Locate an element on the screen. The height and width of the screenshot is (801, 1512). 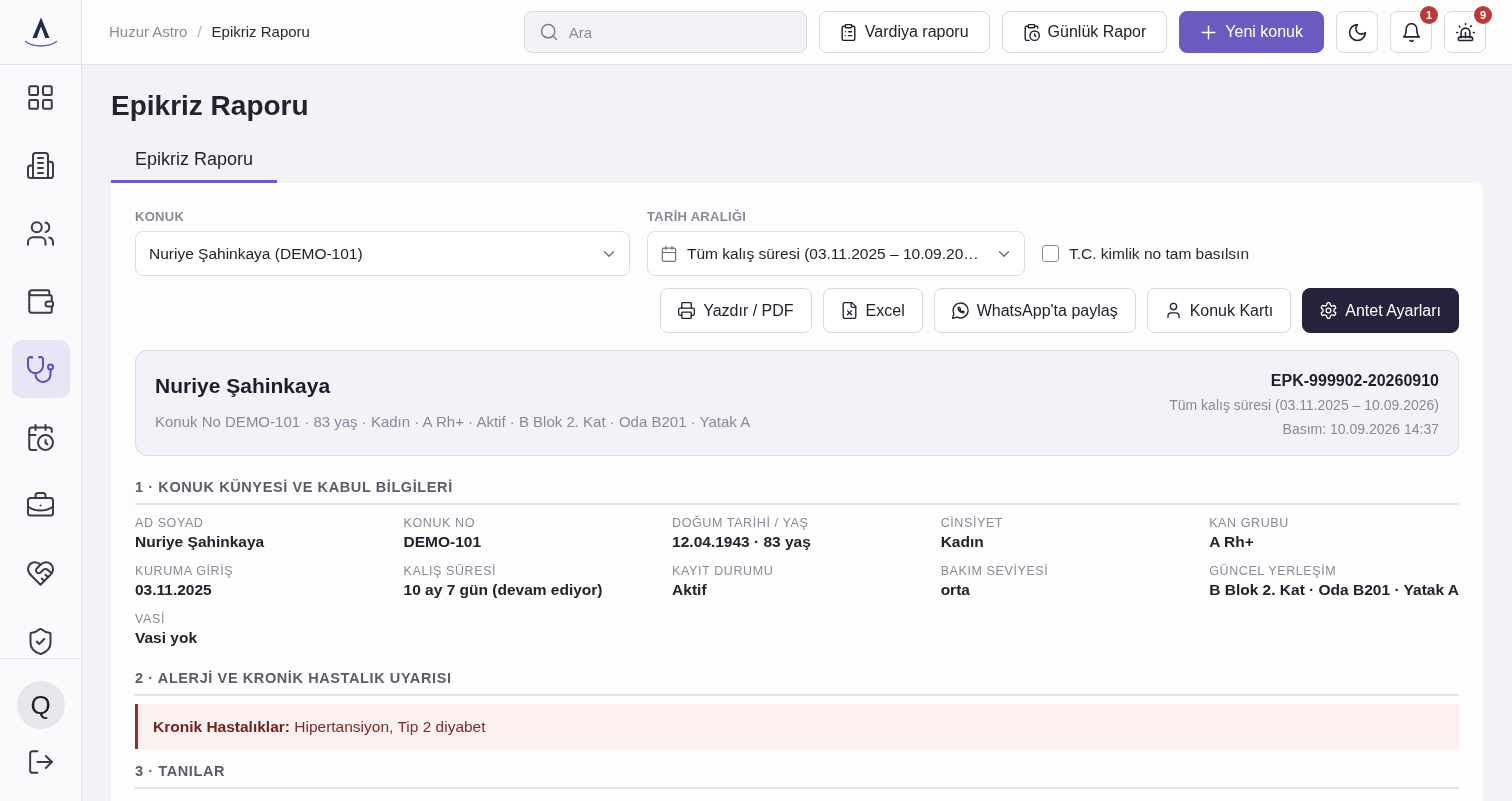
siren-icon is located at coordinates (1465, 32).